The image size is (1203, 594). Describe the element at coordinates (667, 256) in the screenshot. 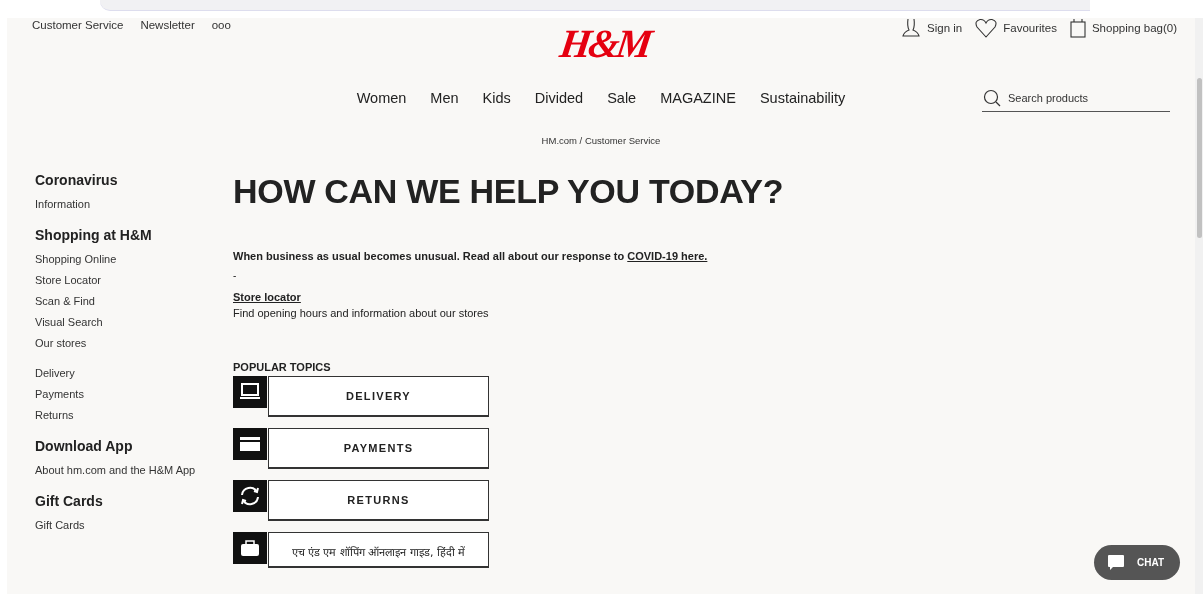

I see `covid-link: COVID-19 here.` at that location.